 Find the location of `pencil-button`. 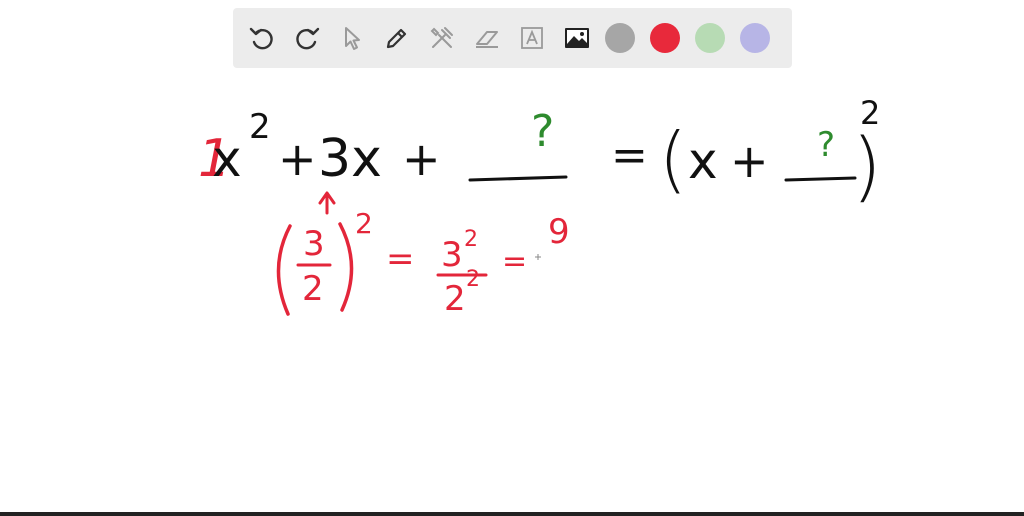

pencil-button is located at coordinates (397, 38).